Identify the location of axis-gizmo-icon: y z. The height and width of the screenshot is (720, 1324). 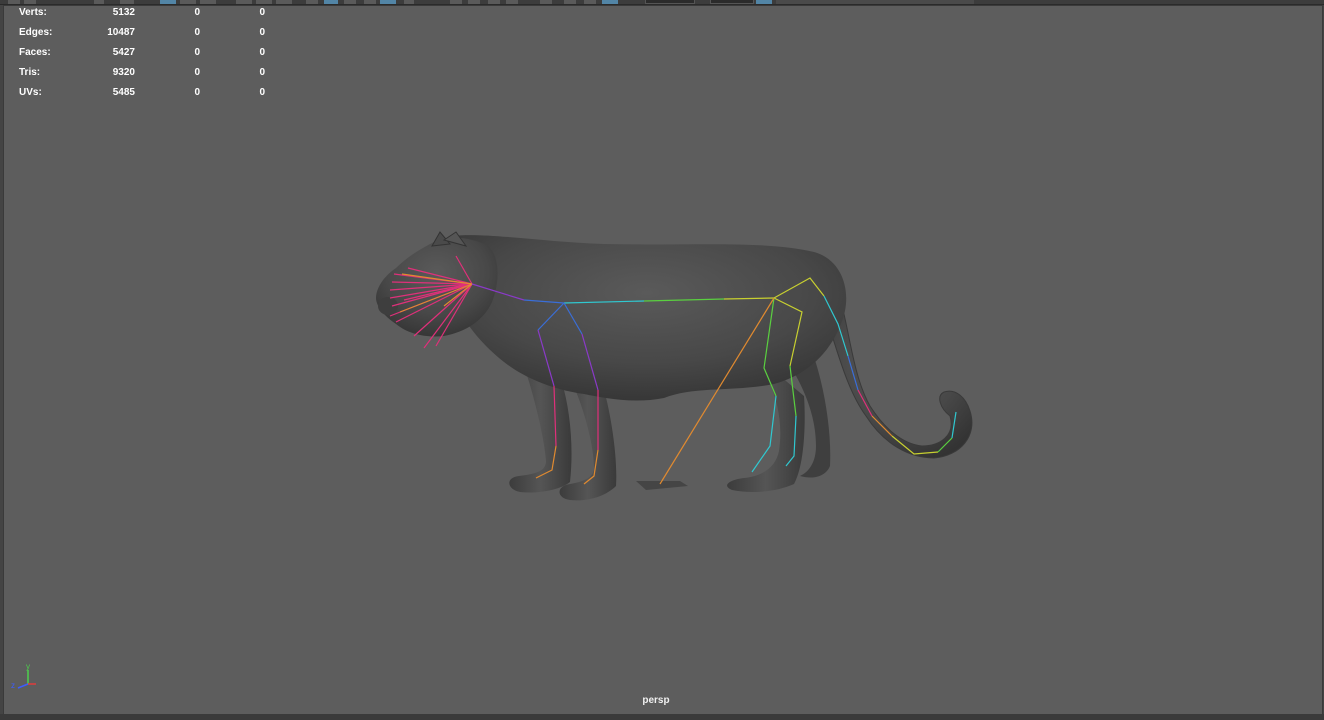
(23, 676).